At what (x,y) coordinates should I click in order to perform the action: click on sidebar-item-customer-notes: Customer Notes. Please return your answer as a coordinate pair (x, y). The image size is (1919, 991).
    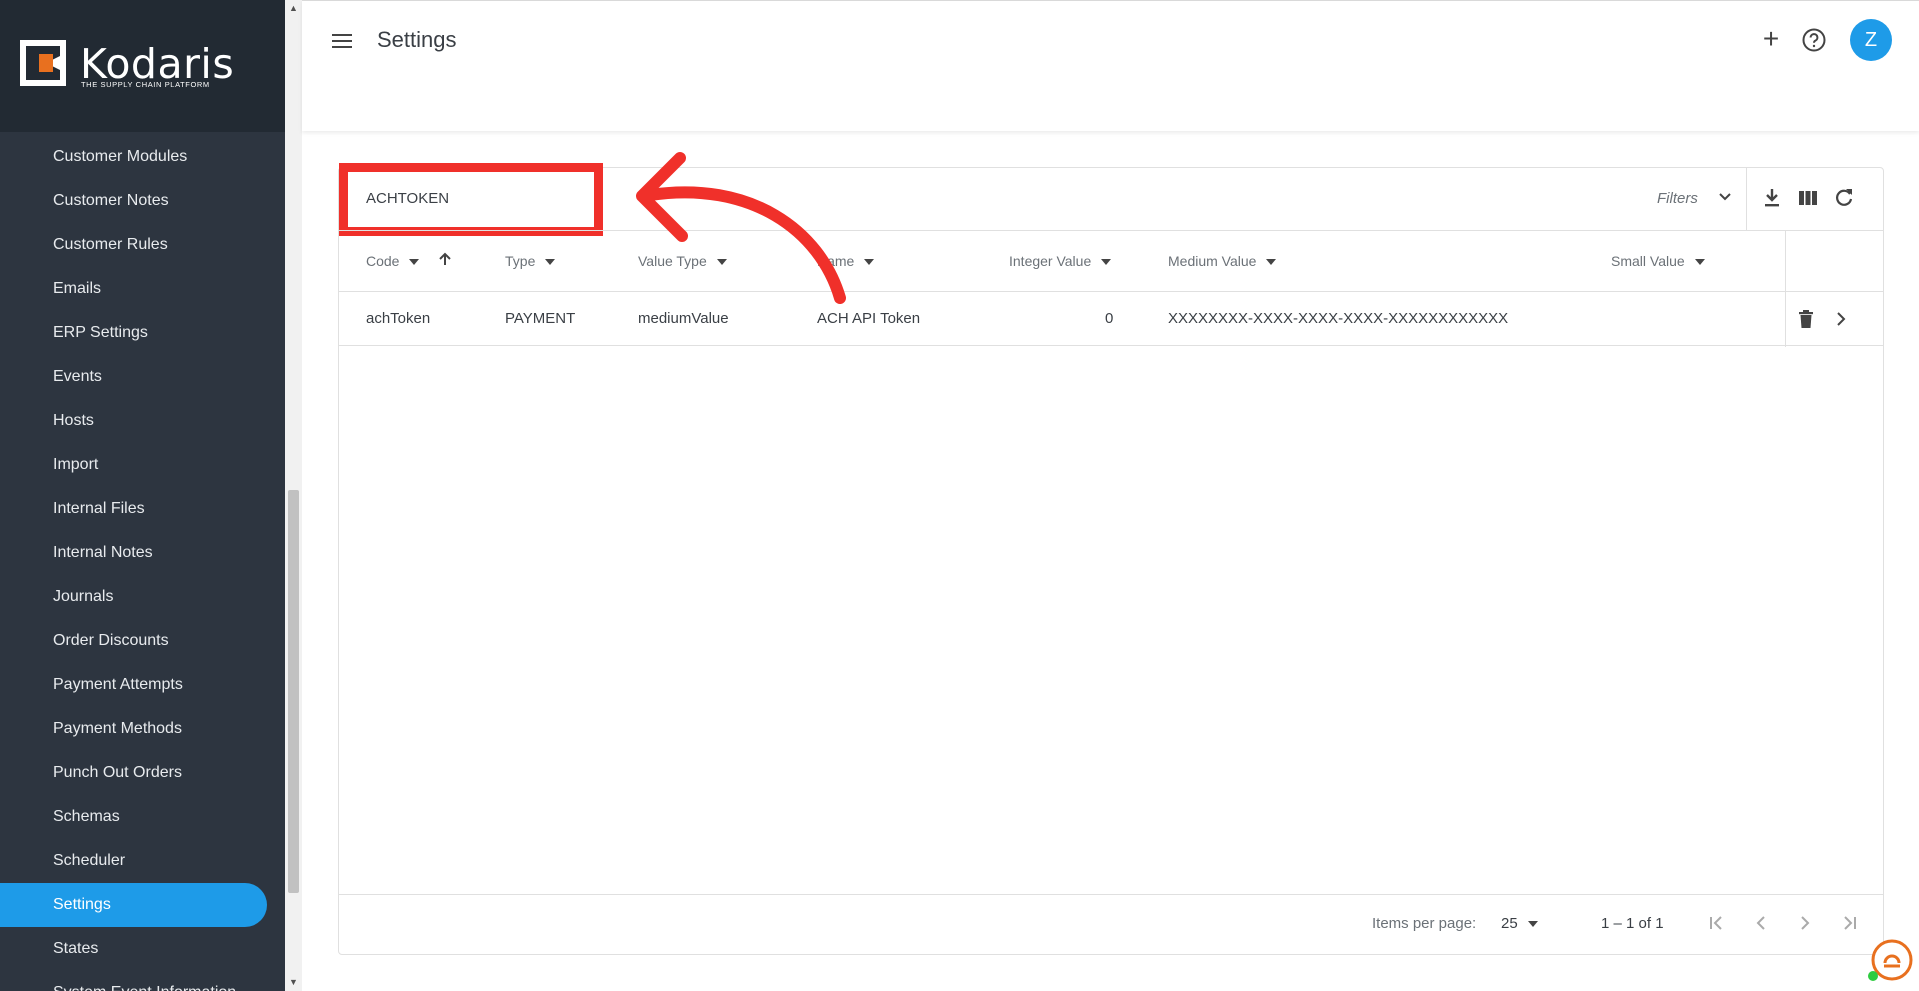
    Looking at the image, I should click on (142, 201).